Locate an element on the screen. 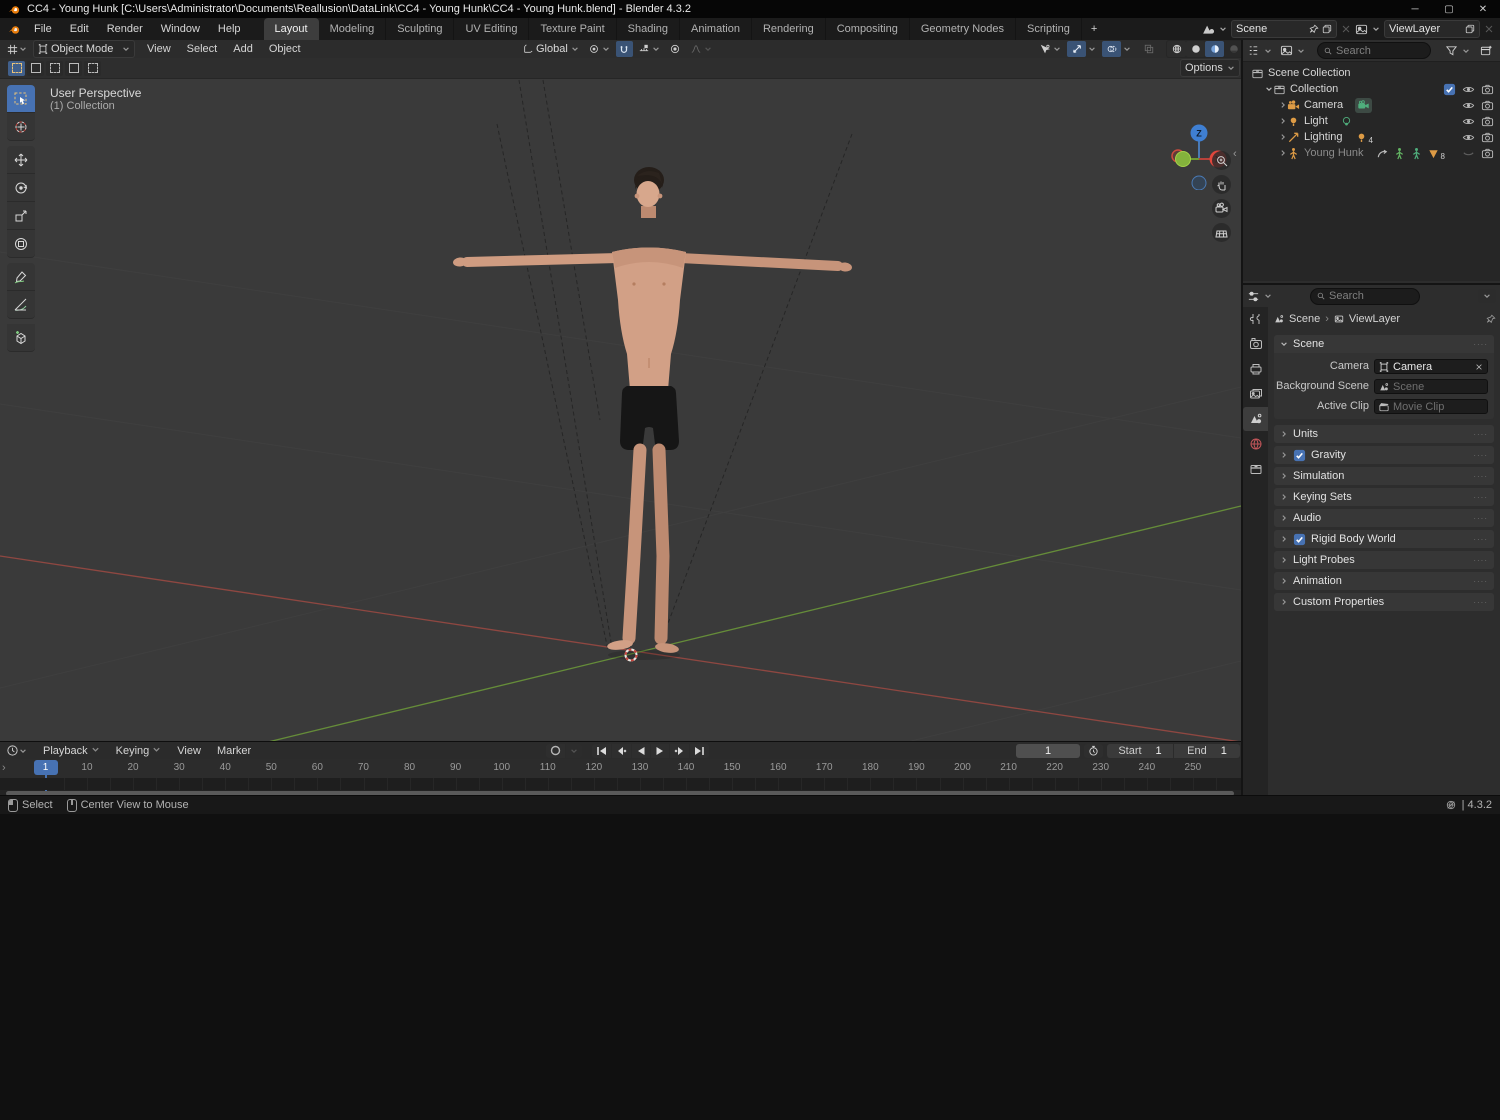 The height and width of the screenshot is (1120, 1500). panel-animation: Animation ···· is located at coordinates (1384, 581).